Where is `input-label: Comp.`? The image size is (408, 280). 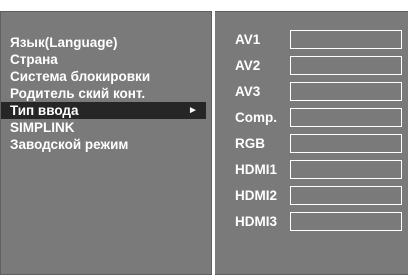
input-label: Comp. is located at coordinates (256, 117).